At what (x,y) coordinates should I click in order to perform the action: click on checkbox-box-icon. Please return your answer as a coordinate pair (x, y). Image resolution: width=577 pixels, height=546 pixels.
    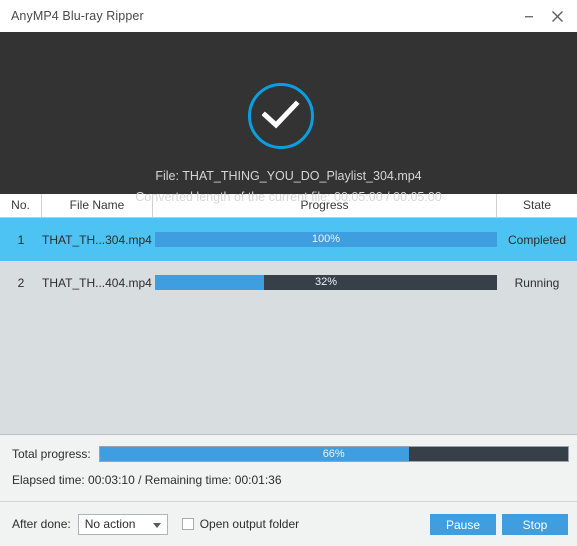
    Looking at the image, I should click on (187, 524).